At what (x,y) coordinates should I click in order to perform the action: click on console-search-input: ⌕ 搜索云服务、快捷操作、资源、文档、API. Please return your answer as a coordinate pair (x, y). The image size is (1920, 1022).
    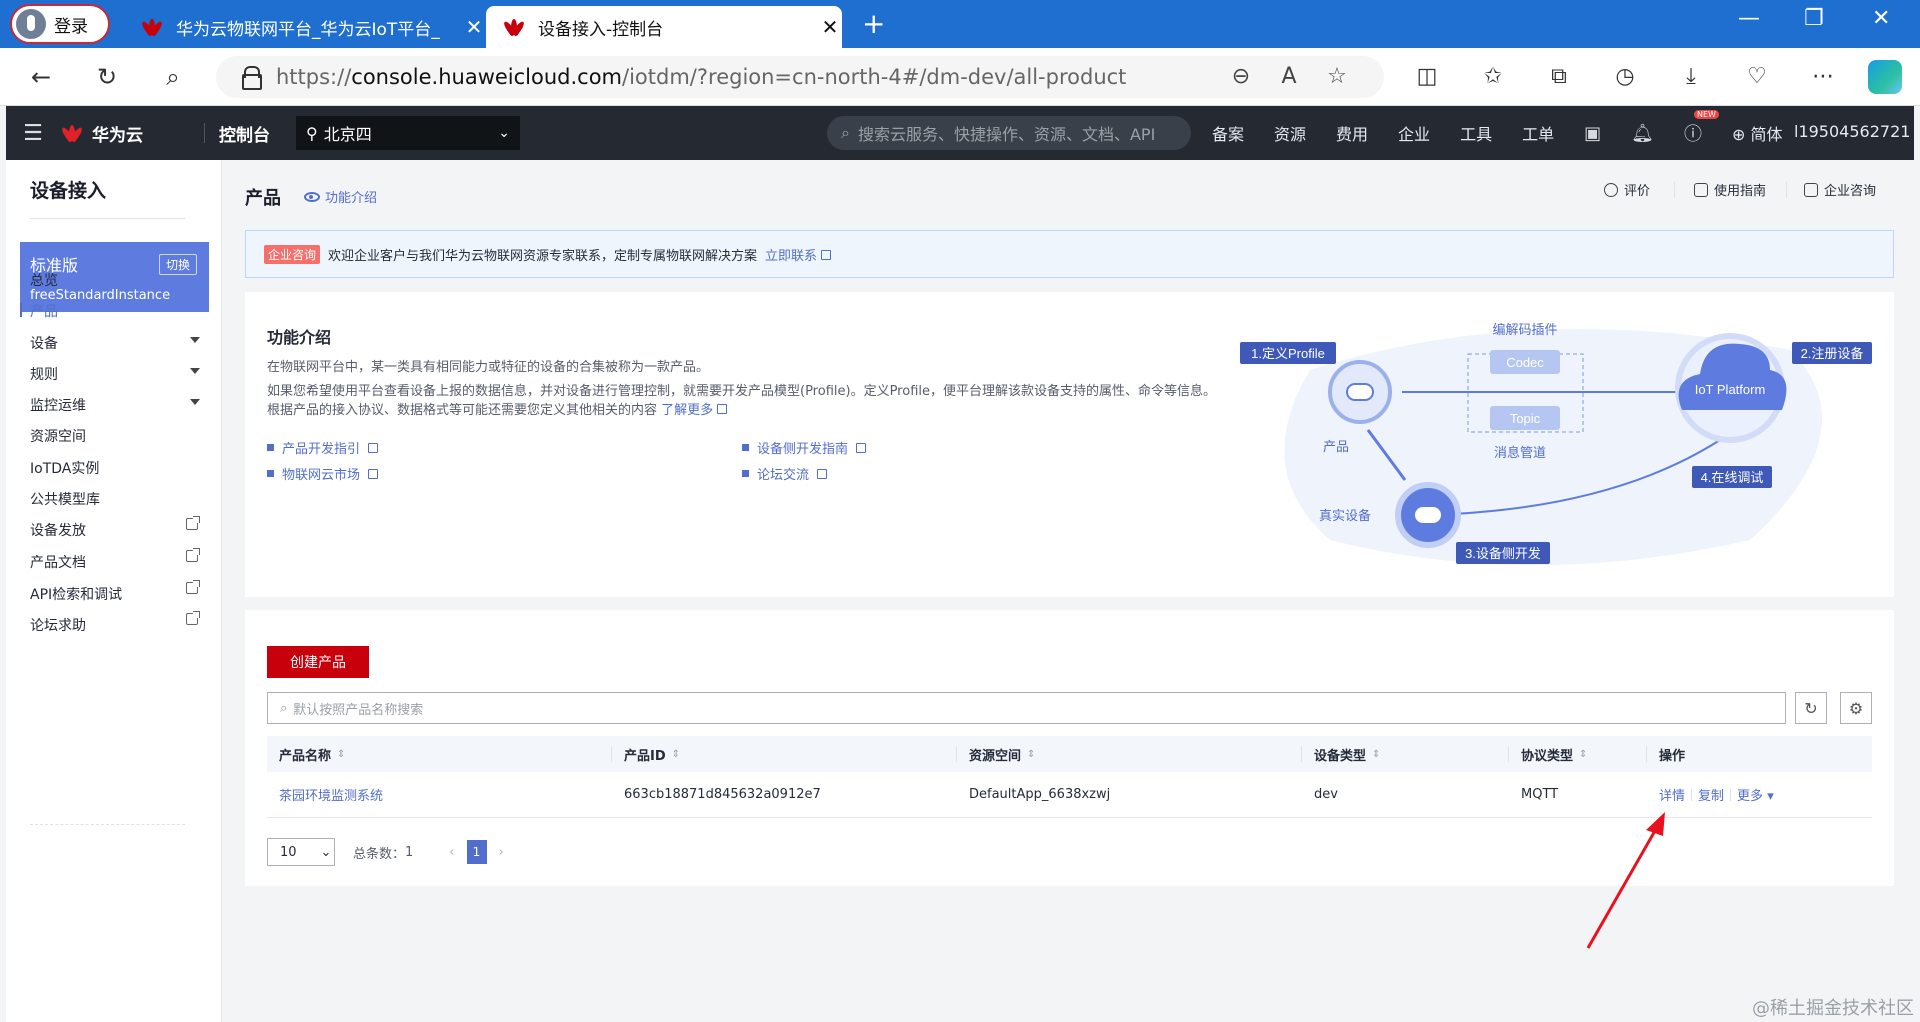
    Looking at the image, I should click on (1009, 133).